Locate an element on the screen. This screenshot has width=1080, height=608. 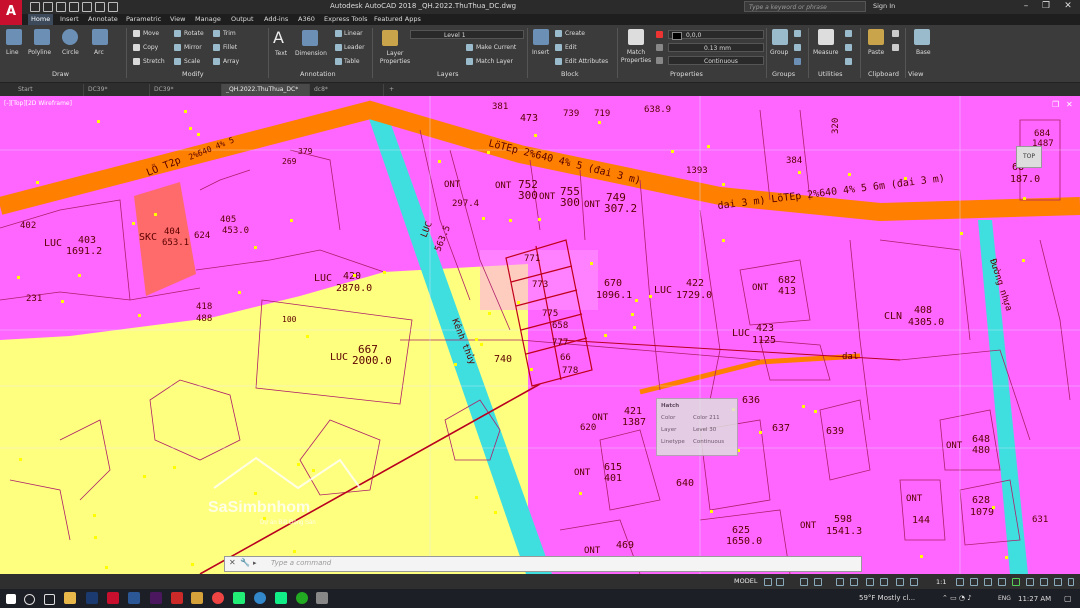
viewport-restore-icon: ❐ is located at coordinates (1055, 104).